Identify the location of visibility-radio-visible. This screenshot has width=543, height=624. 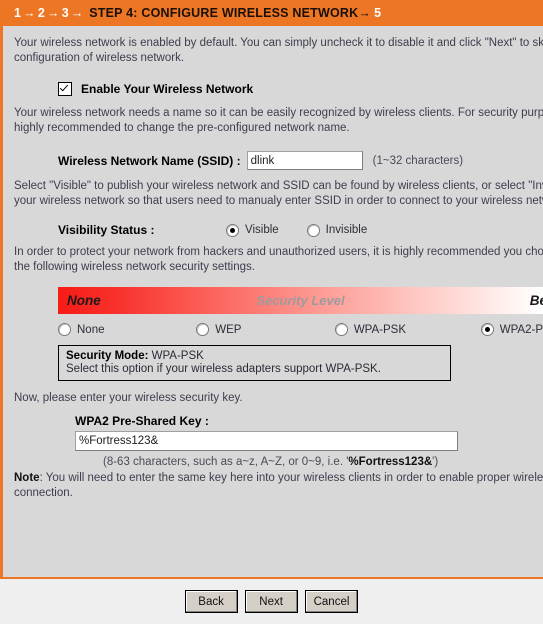
(232, 230).